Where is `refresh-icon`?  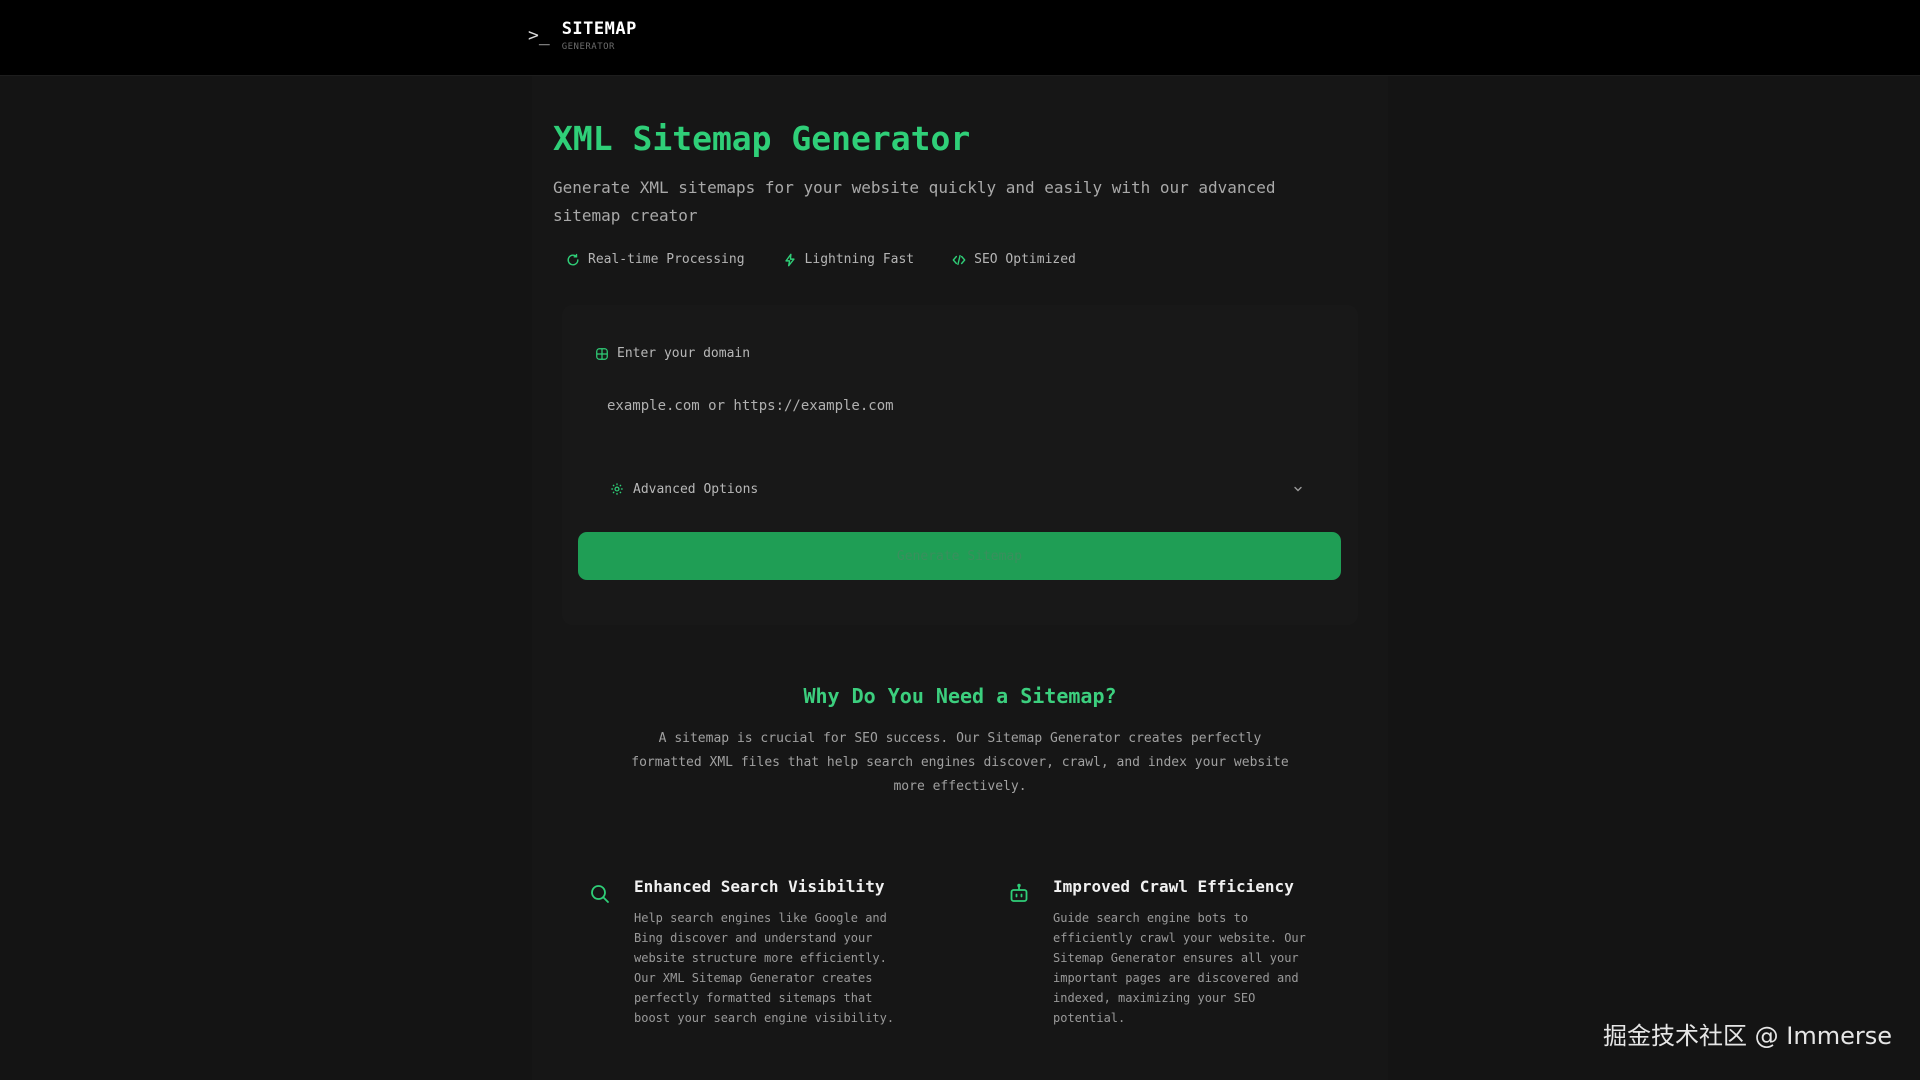 refresh-icon is located at coordinates (573, 259).